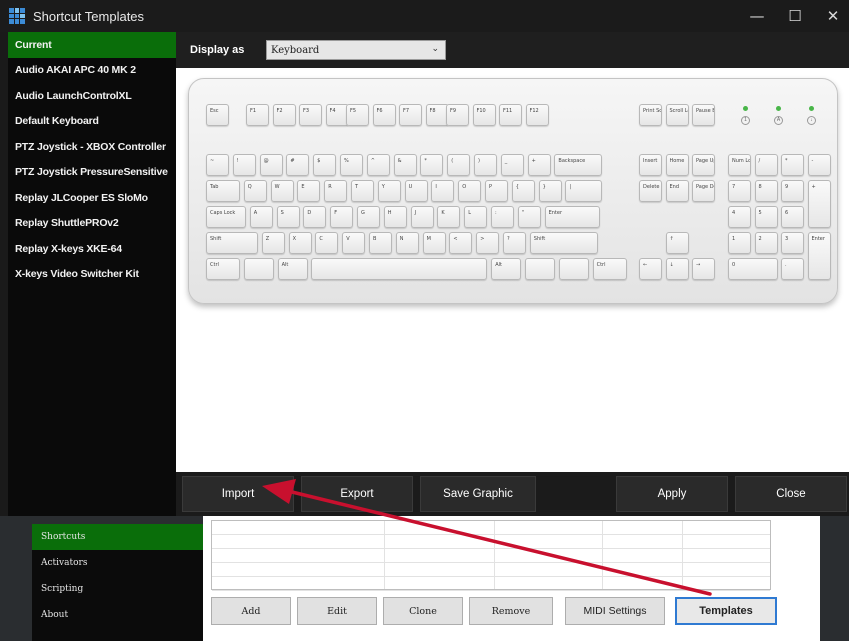 The height and width of the screenshot is (641, 849). I want to click on key-g: G, so click(368, 217).